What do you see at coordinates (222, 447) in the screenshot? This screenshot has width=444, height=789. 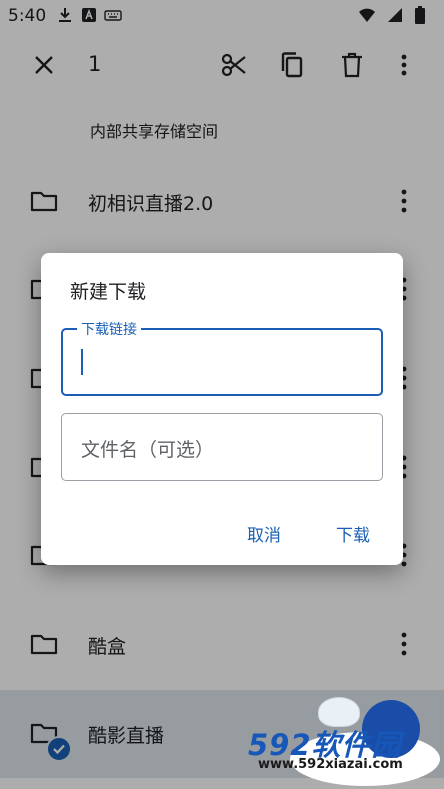 I see `filename-field: 文件名（可选）` at bounding box center [222, 447].